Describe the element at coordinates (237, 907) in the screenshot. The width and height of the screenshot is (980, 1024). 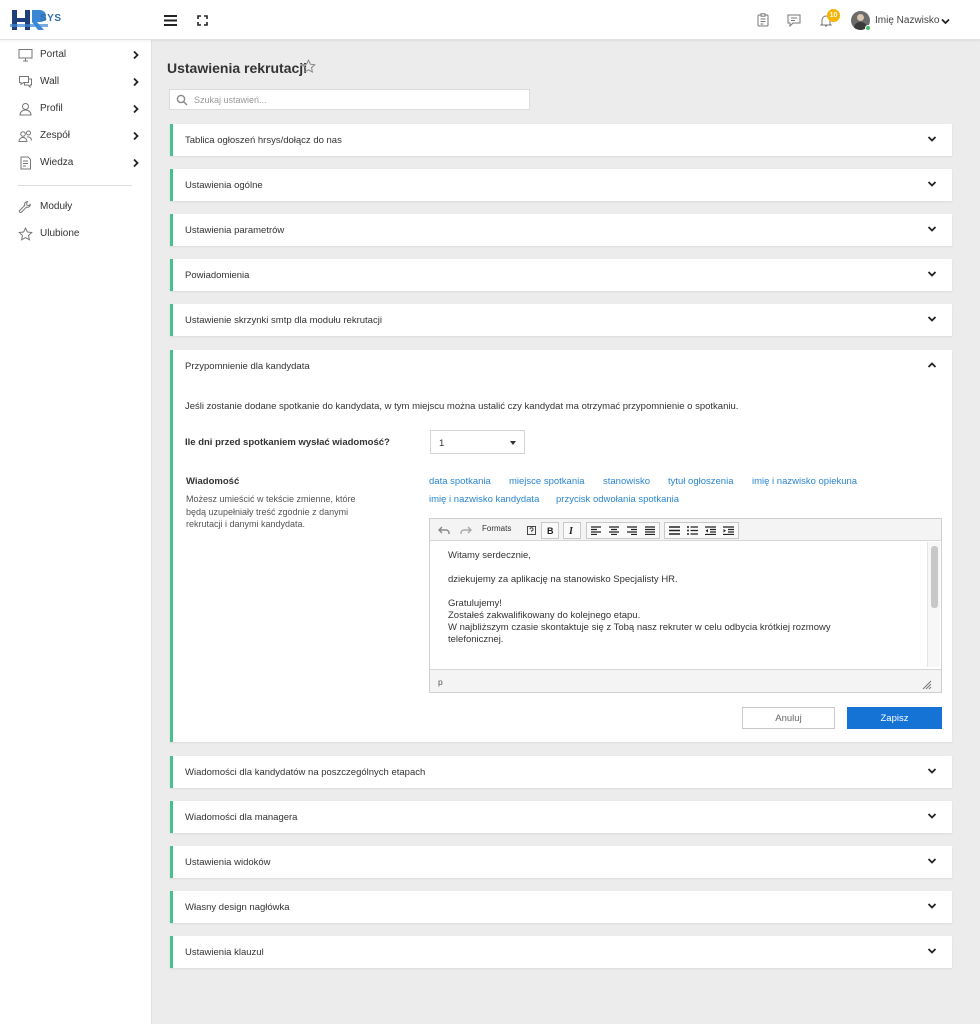
I see `section-label: Własny design nagłówka` at that location.